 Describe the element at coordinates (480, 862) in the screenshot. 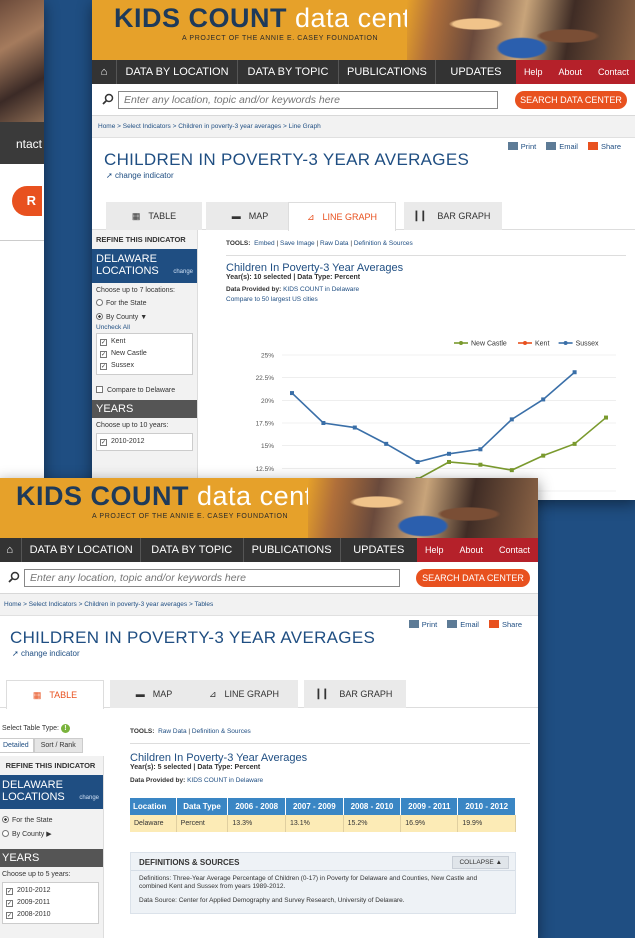

I see `collapse-button: COLLAPSE ▲` at that location.